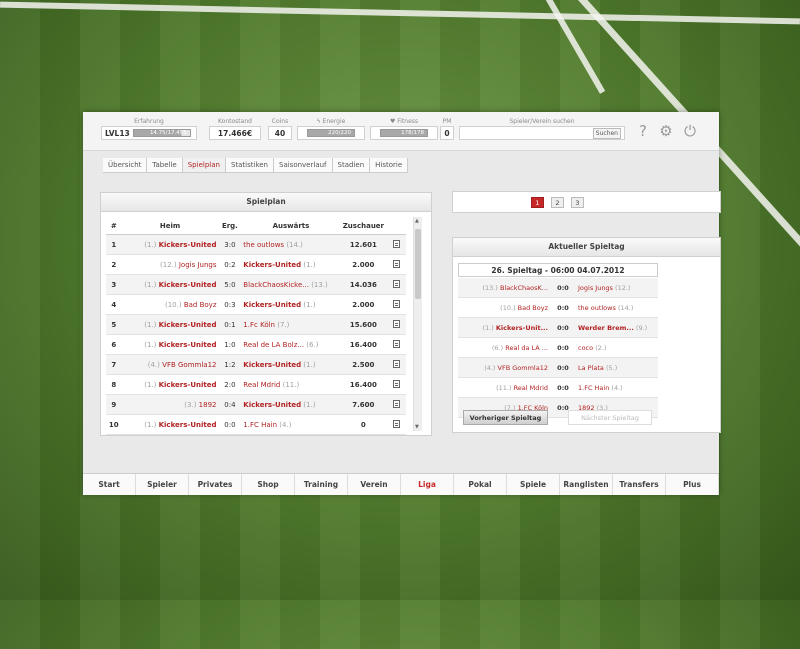  What do you see at coordinates (230, 324) in the screenshot?
I see `result: 0:1` at bounding box center [230, 324].